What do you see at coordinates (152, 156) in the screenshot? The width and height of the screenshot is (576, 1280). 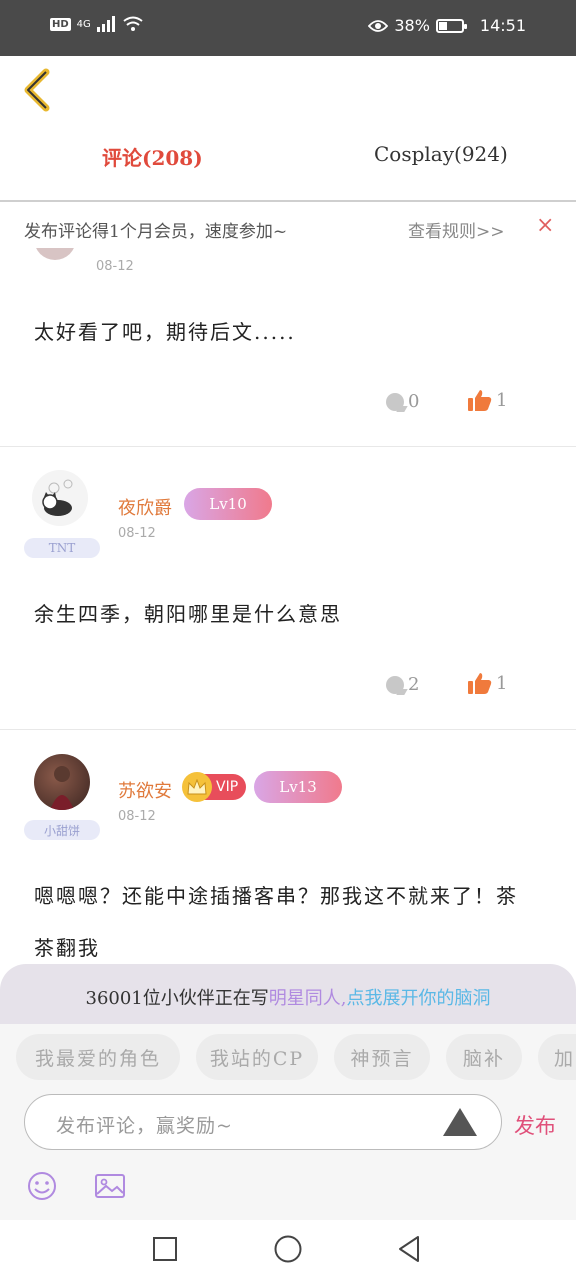 I see `tab-comments: 评论(208)` at bounding box center [152, 156].